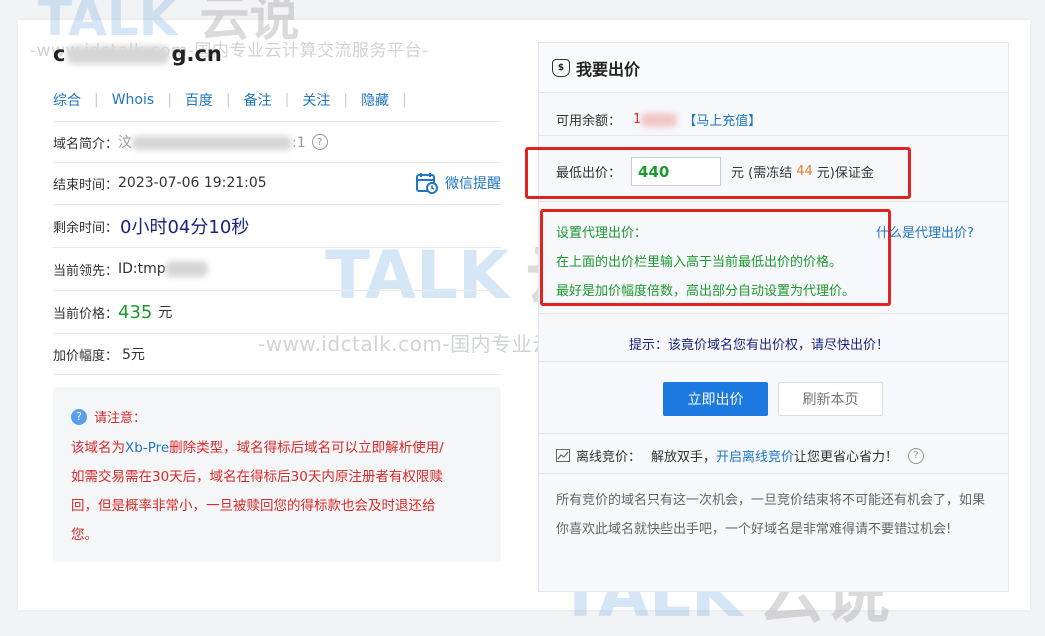  Describe the element at coordinates (427, 183) in the screenshot. I see `calendar-clock-icon` at that location.